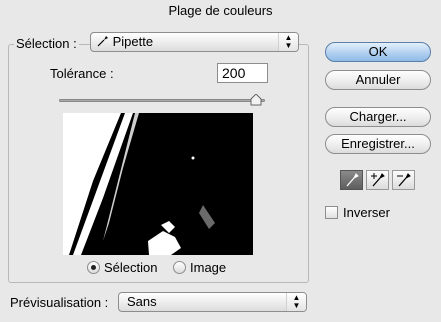 The width and height of the screenshot is (441, 322). Describe the element at coordinates (133, 41) in the screenshot. I see `selection-value: Pipette` at that location.